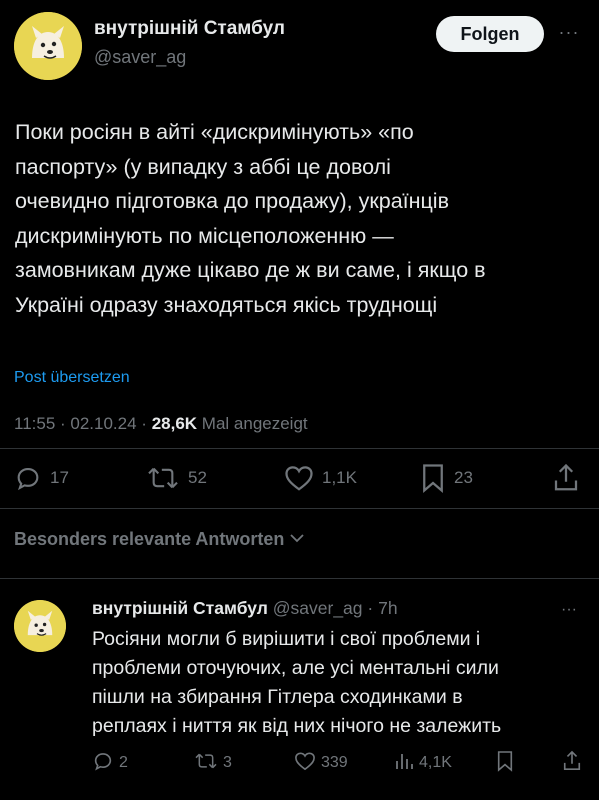 This screenshot has width=599, height=800. What do you see at coordinates (299, 50) in the screenshot?
I see `tweet-header: внутрішній Стамбул @saver_ag Folgen ···` at bounding box center [299, 50].